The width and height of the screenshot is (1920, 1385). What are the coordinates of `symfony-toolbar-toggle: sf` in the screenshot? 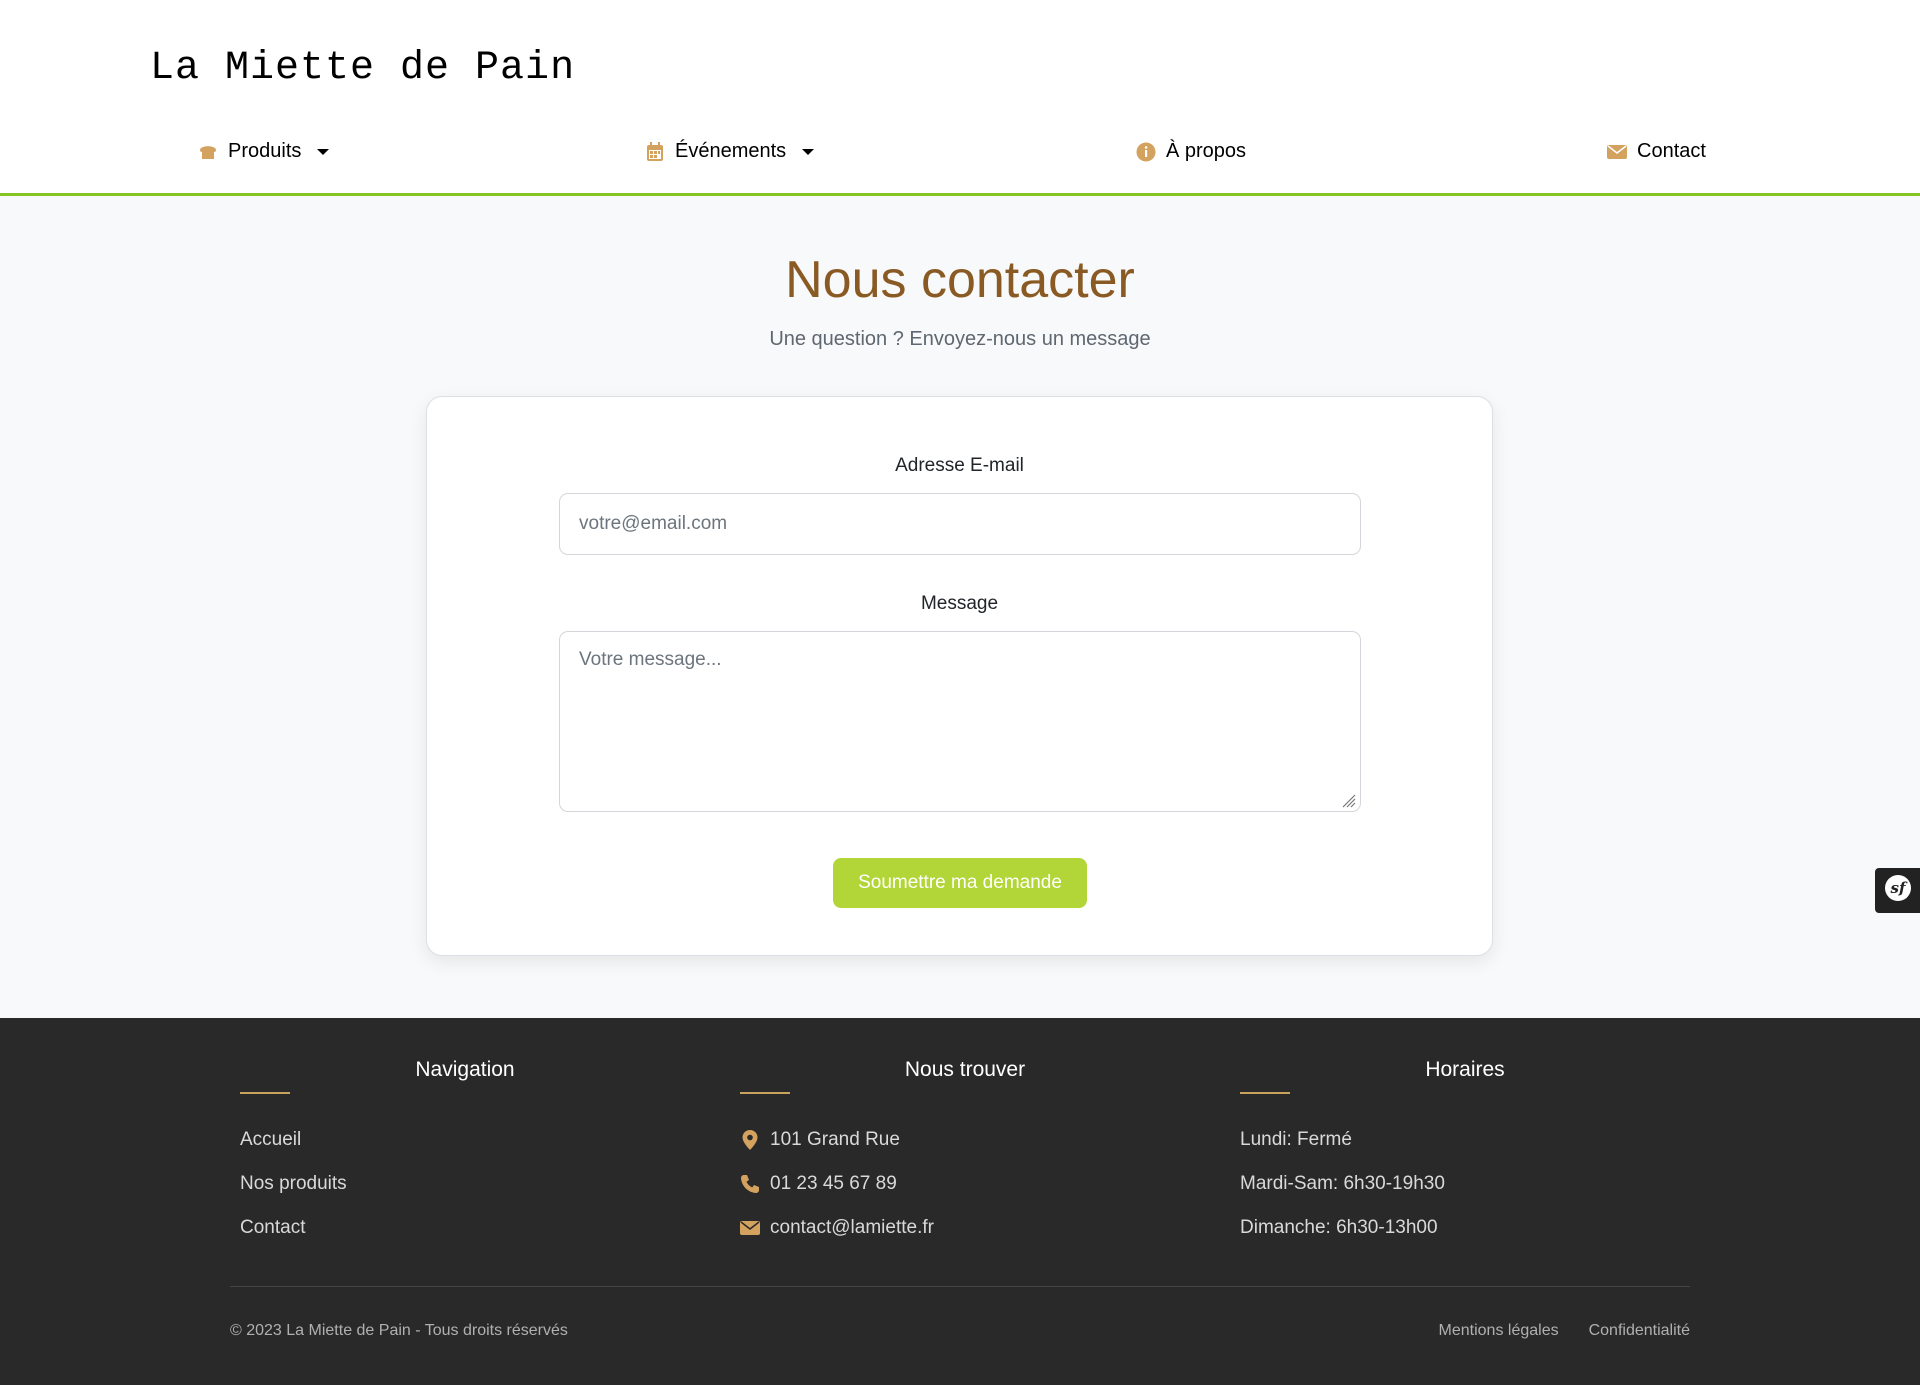 It's located at (1897, 890).